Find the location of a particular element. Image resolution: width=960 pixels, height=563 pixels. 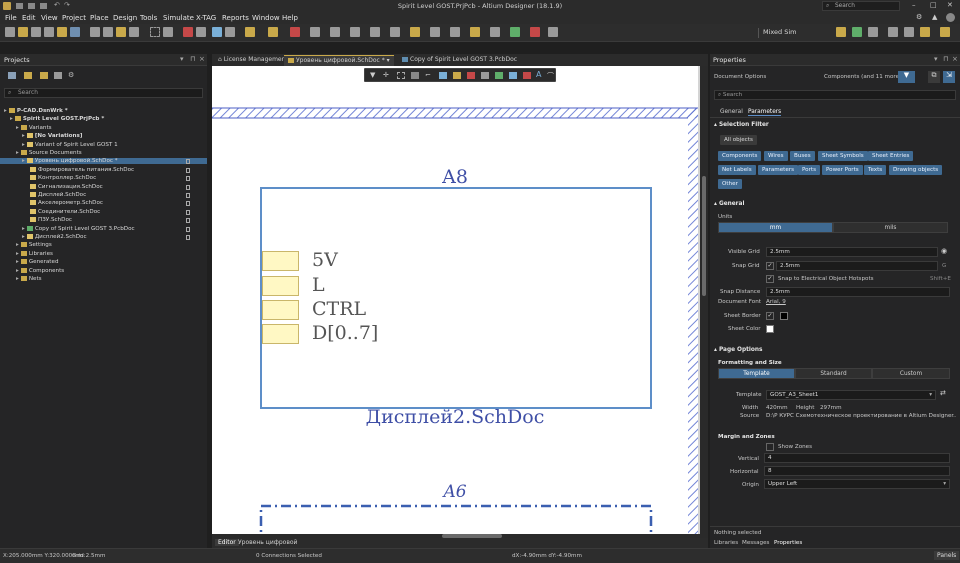

panels-button: Panels is located at coordinates (947, 555).